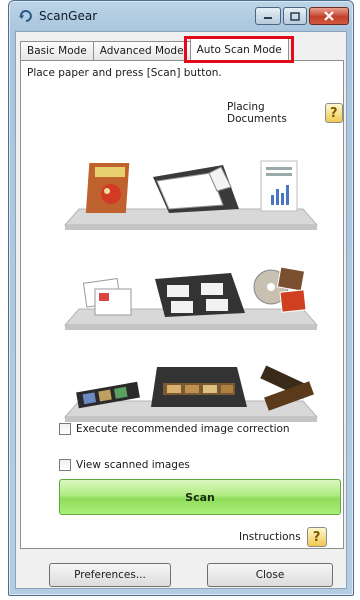 Image resolution: width=360 pixels, height=600 pixels. I want to click on close-window-button, so click(329, 16).